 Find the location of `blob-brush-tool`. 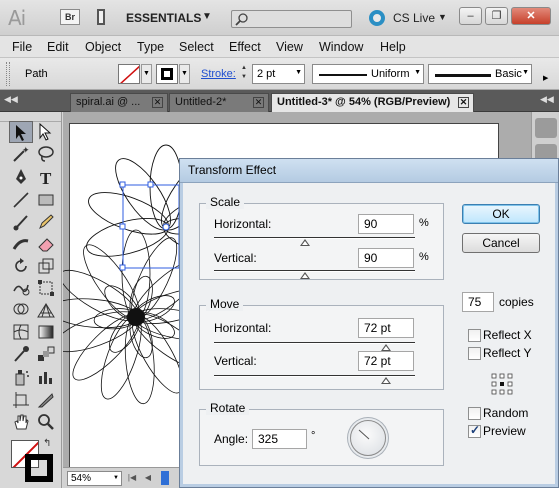

blob-brush-tool is located at coordinates (21, 244).